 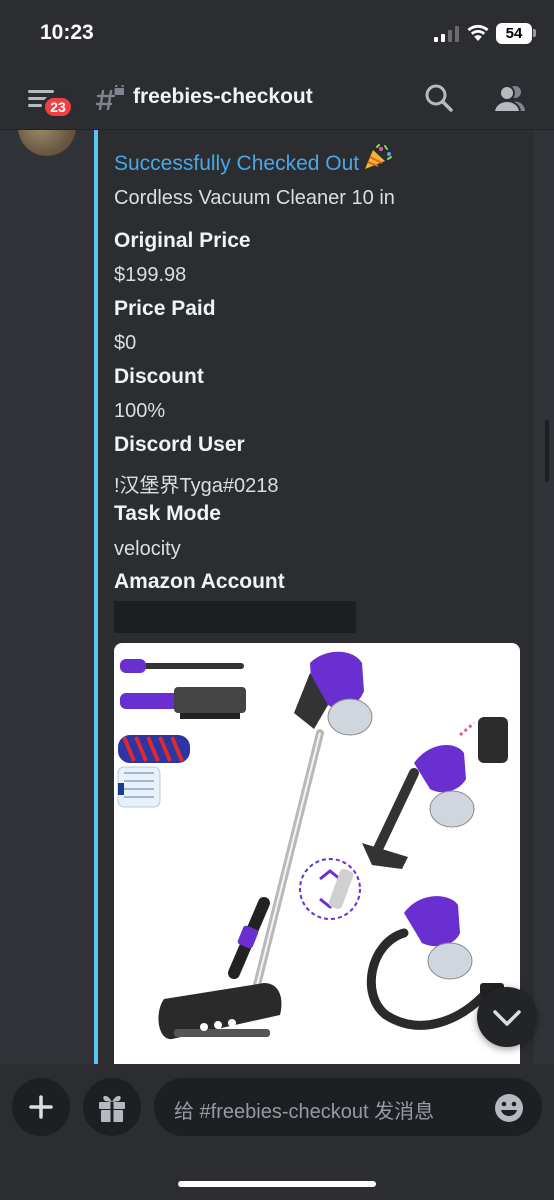 I want to click on channel-thread-icon, so click(x=110, y=98).